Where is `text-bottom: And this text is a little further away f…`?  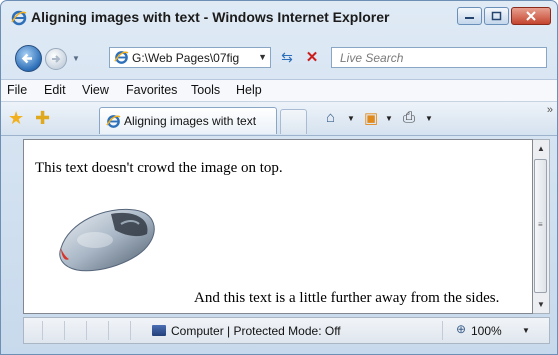
text-bottom: And this text is a little further away f… is located at coordinates (347, 298).